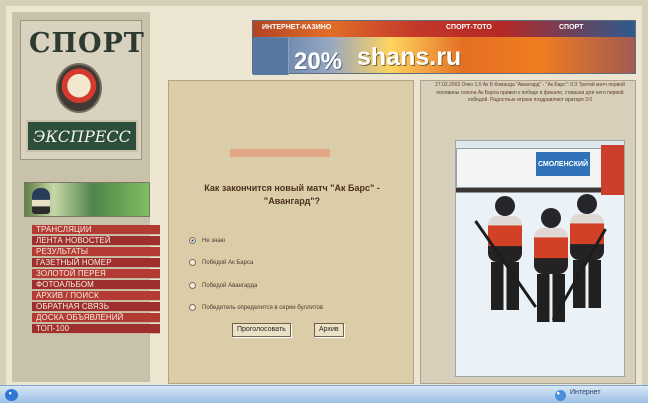  What do you see at coordinates (585, 392) in the screenshot?
I see `internet-label: Интернет` at bounding box center [585, 392].